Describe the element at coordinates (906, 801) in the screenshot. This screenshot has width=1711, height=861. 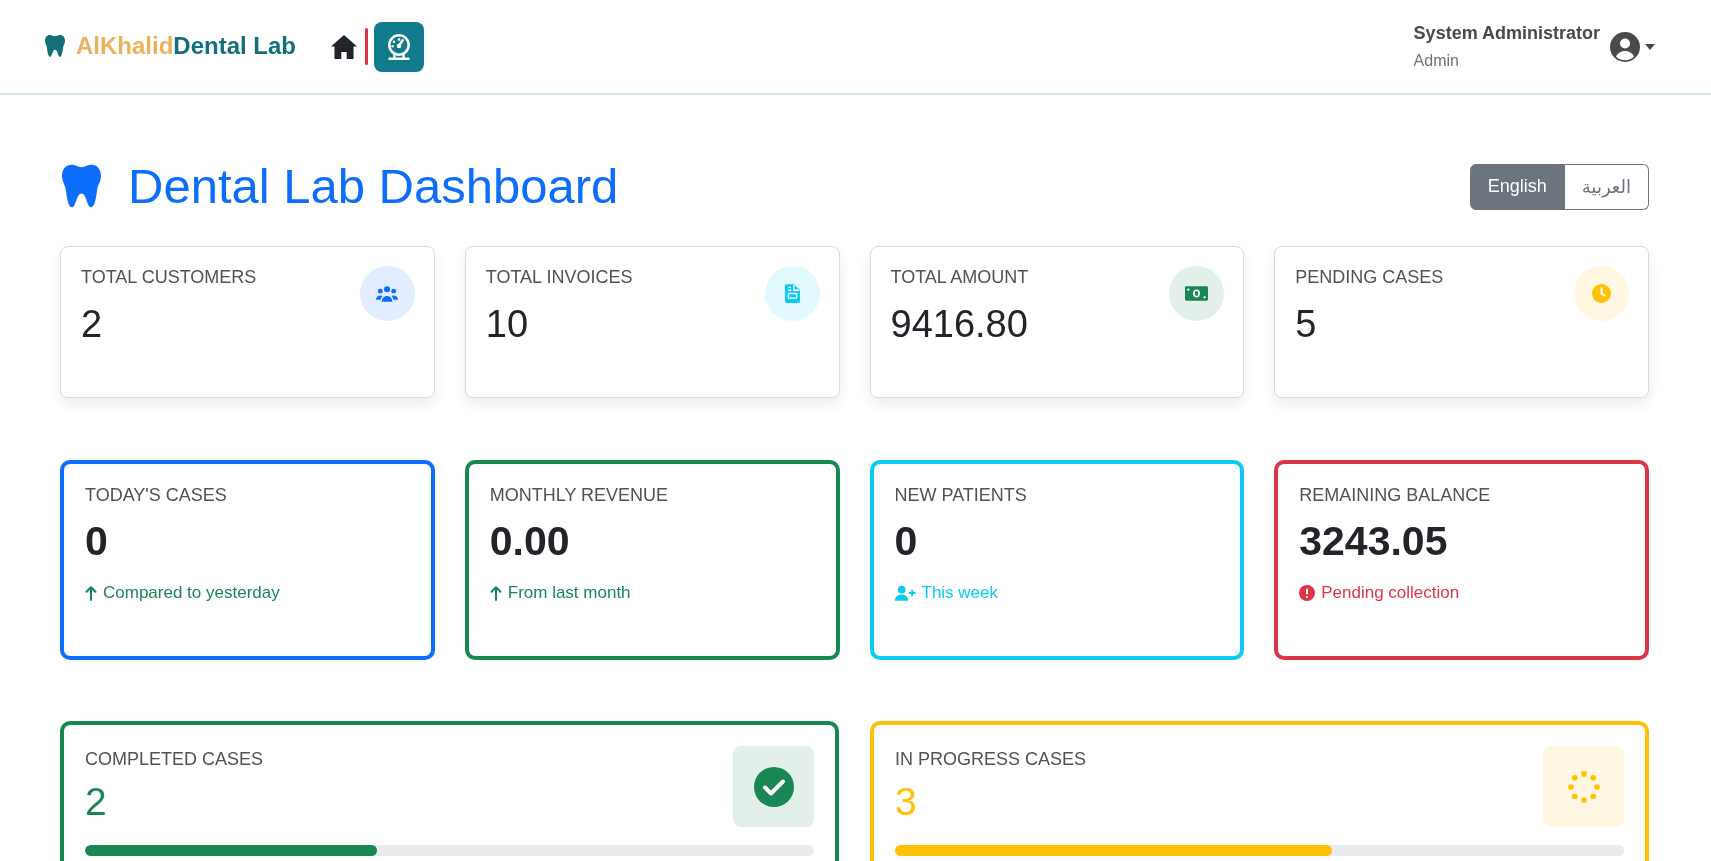
I see `progress-value: 3` at that location.